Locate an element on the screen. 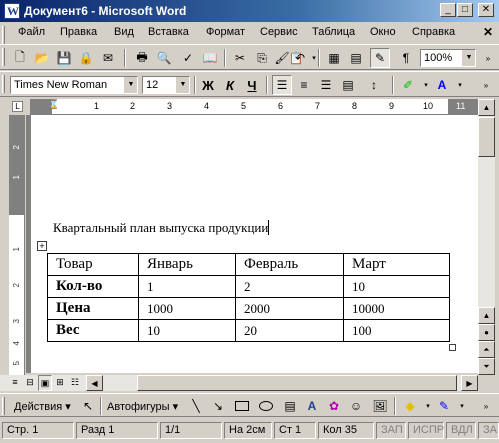  menu-window: Окно is located at coordinates (383, 32).